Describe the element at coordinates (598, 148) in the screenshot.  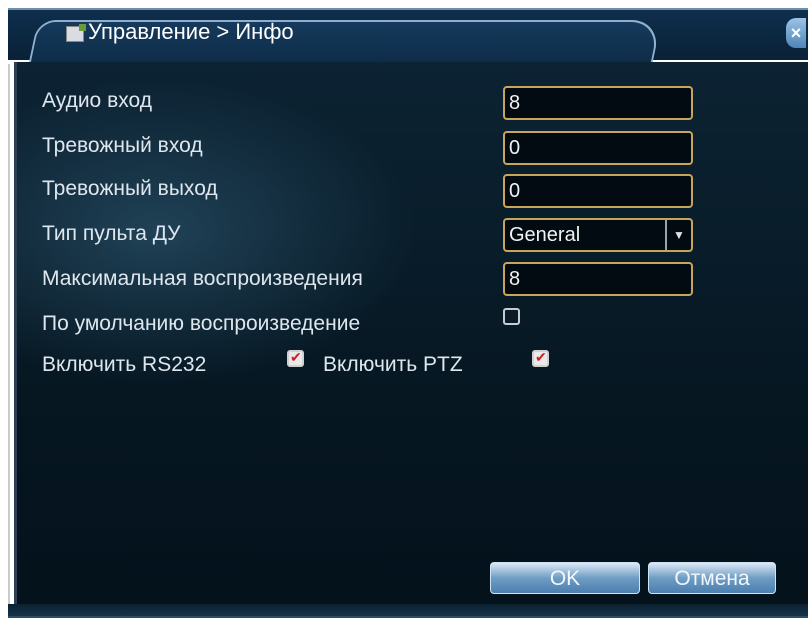
I see `alarm-in-field: 0` at that location.